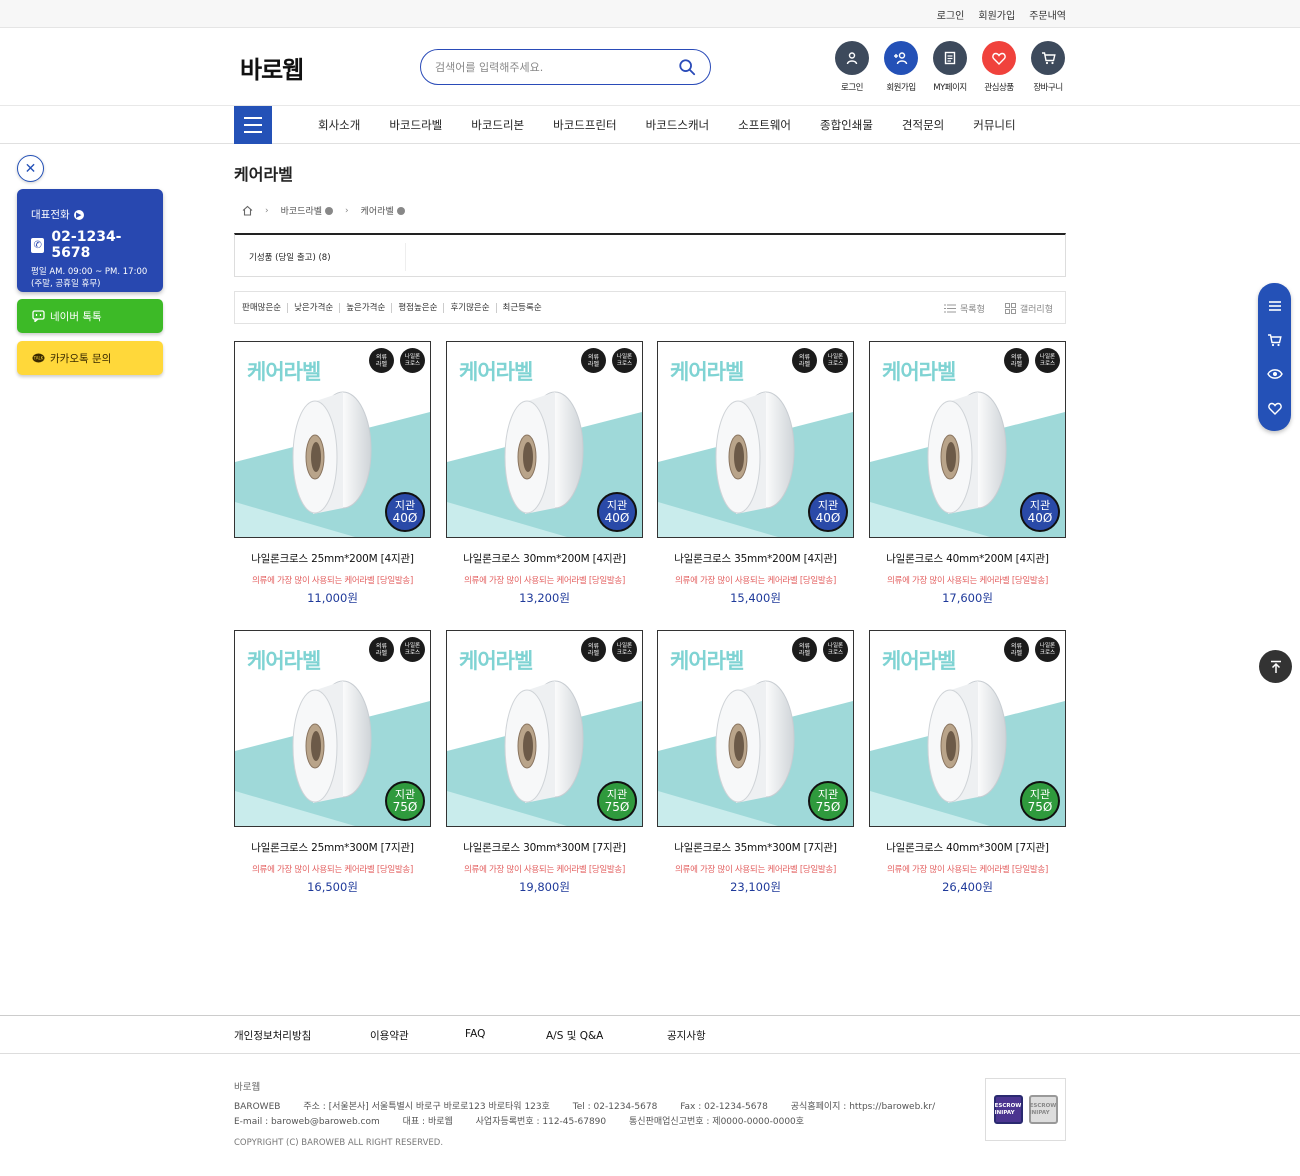 Image resolution: width=1300 pixels, height=1176 pixels. I want to click on sort-high-price: 높은가격순, so click(366, 308).